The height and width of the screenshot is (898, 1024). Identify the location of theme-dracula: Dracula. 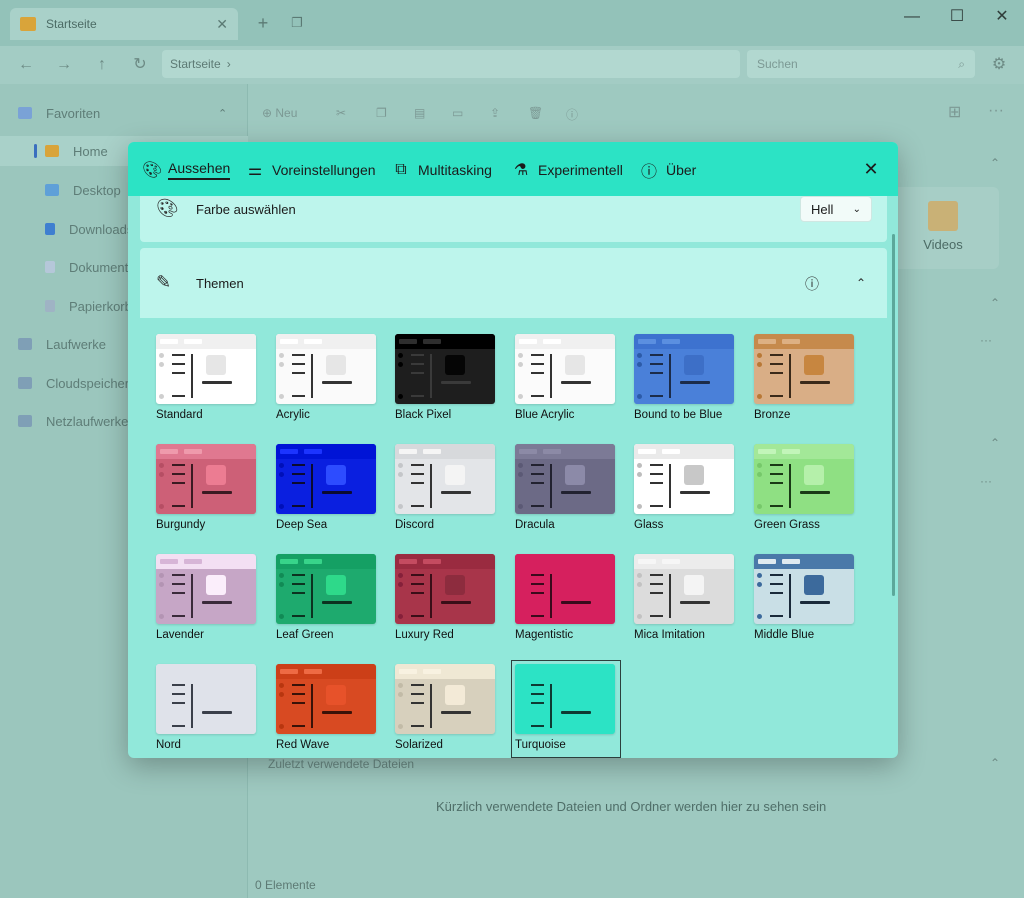
(566, 489).